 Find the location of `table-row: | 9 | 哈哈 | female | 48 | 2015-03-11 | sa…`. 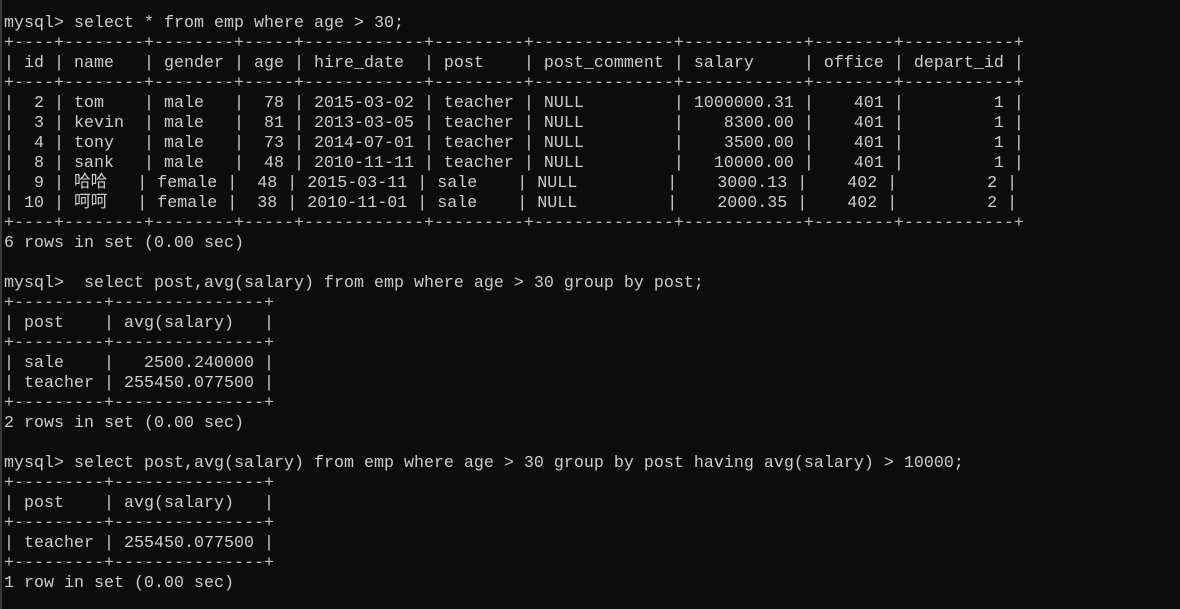

table-row: | 9 | 哈哈 | female | 48 | 2015-03-11 | sa… is located at coordinates (511, 183).